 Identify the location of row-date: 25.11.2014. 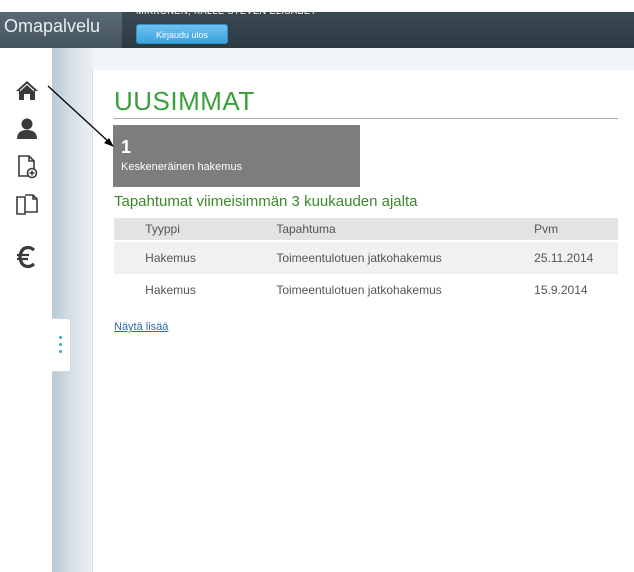
(576, 257).